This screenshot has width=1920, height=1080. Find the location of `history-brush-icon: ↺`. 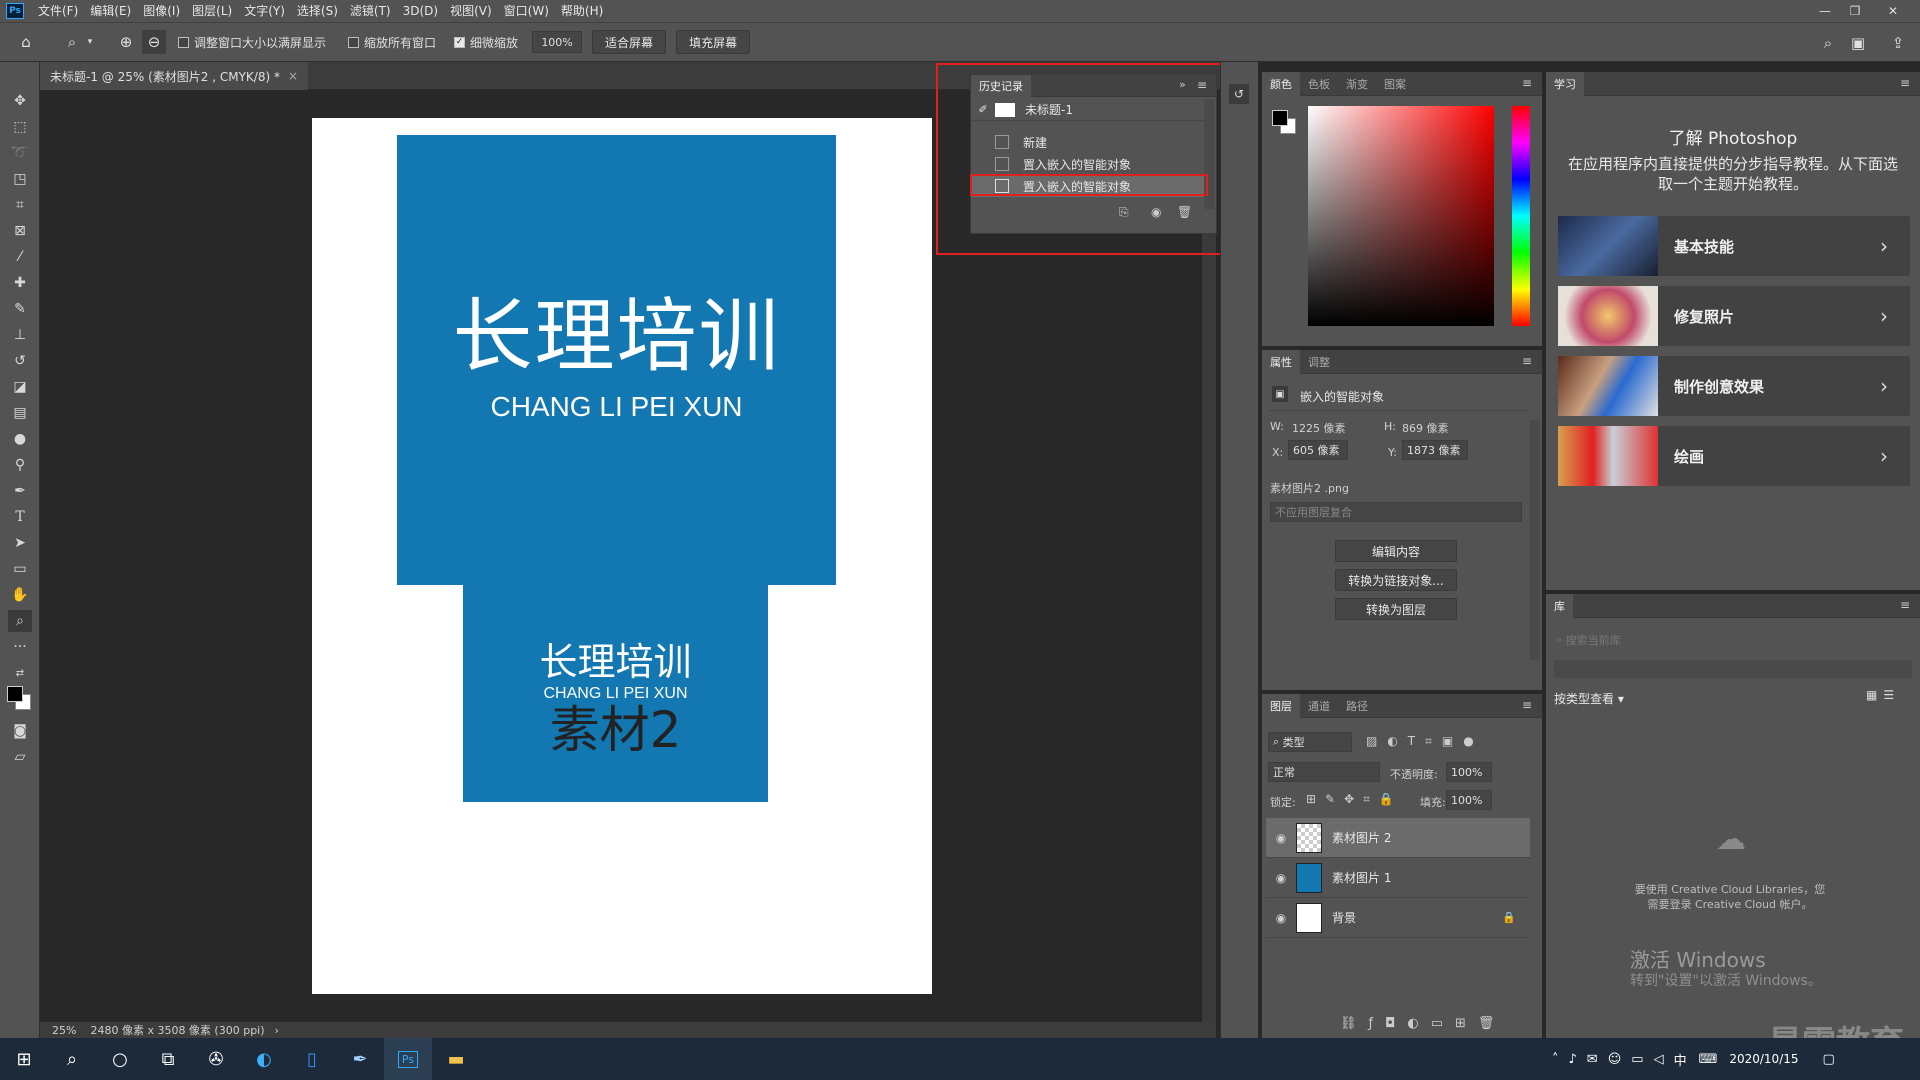

history-brush-icon: ↺ is located at coordinates (20, 361).